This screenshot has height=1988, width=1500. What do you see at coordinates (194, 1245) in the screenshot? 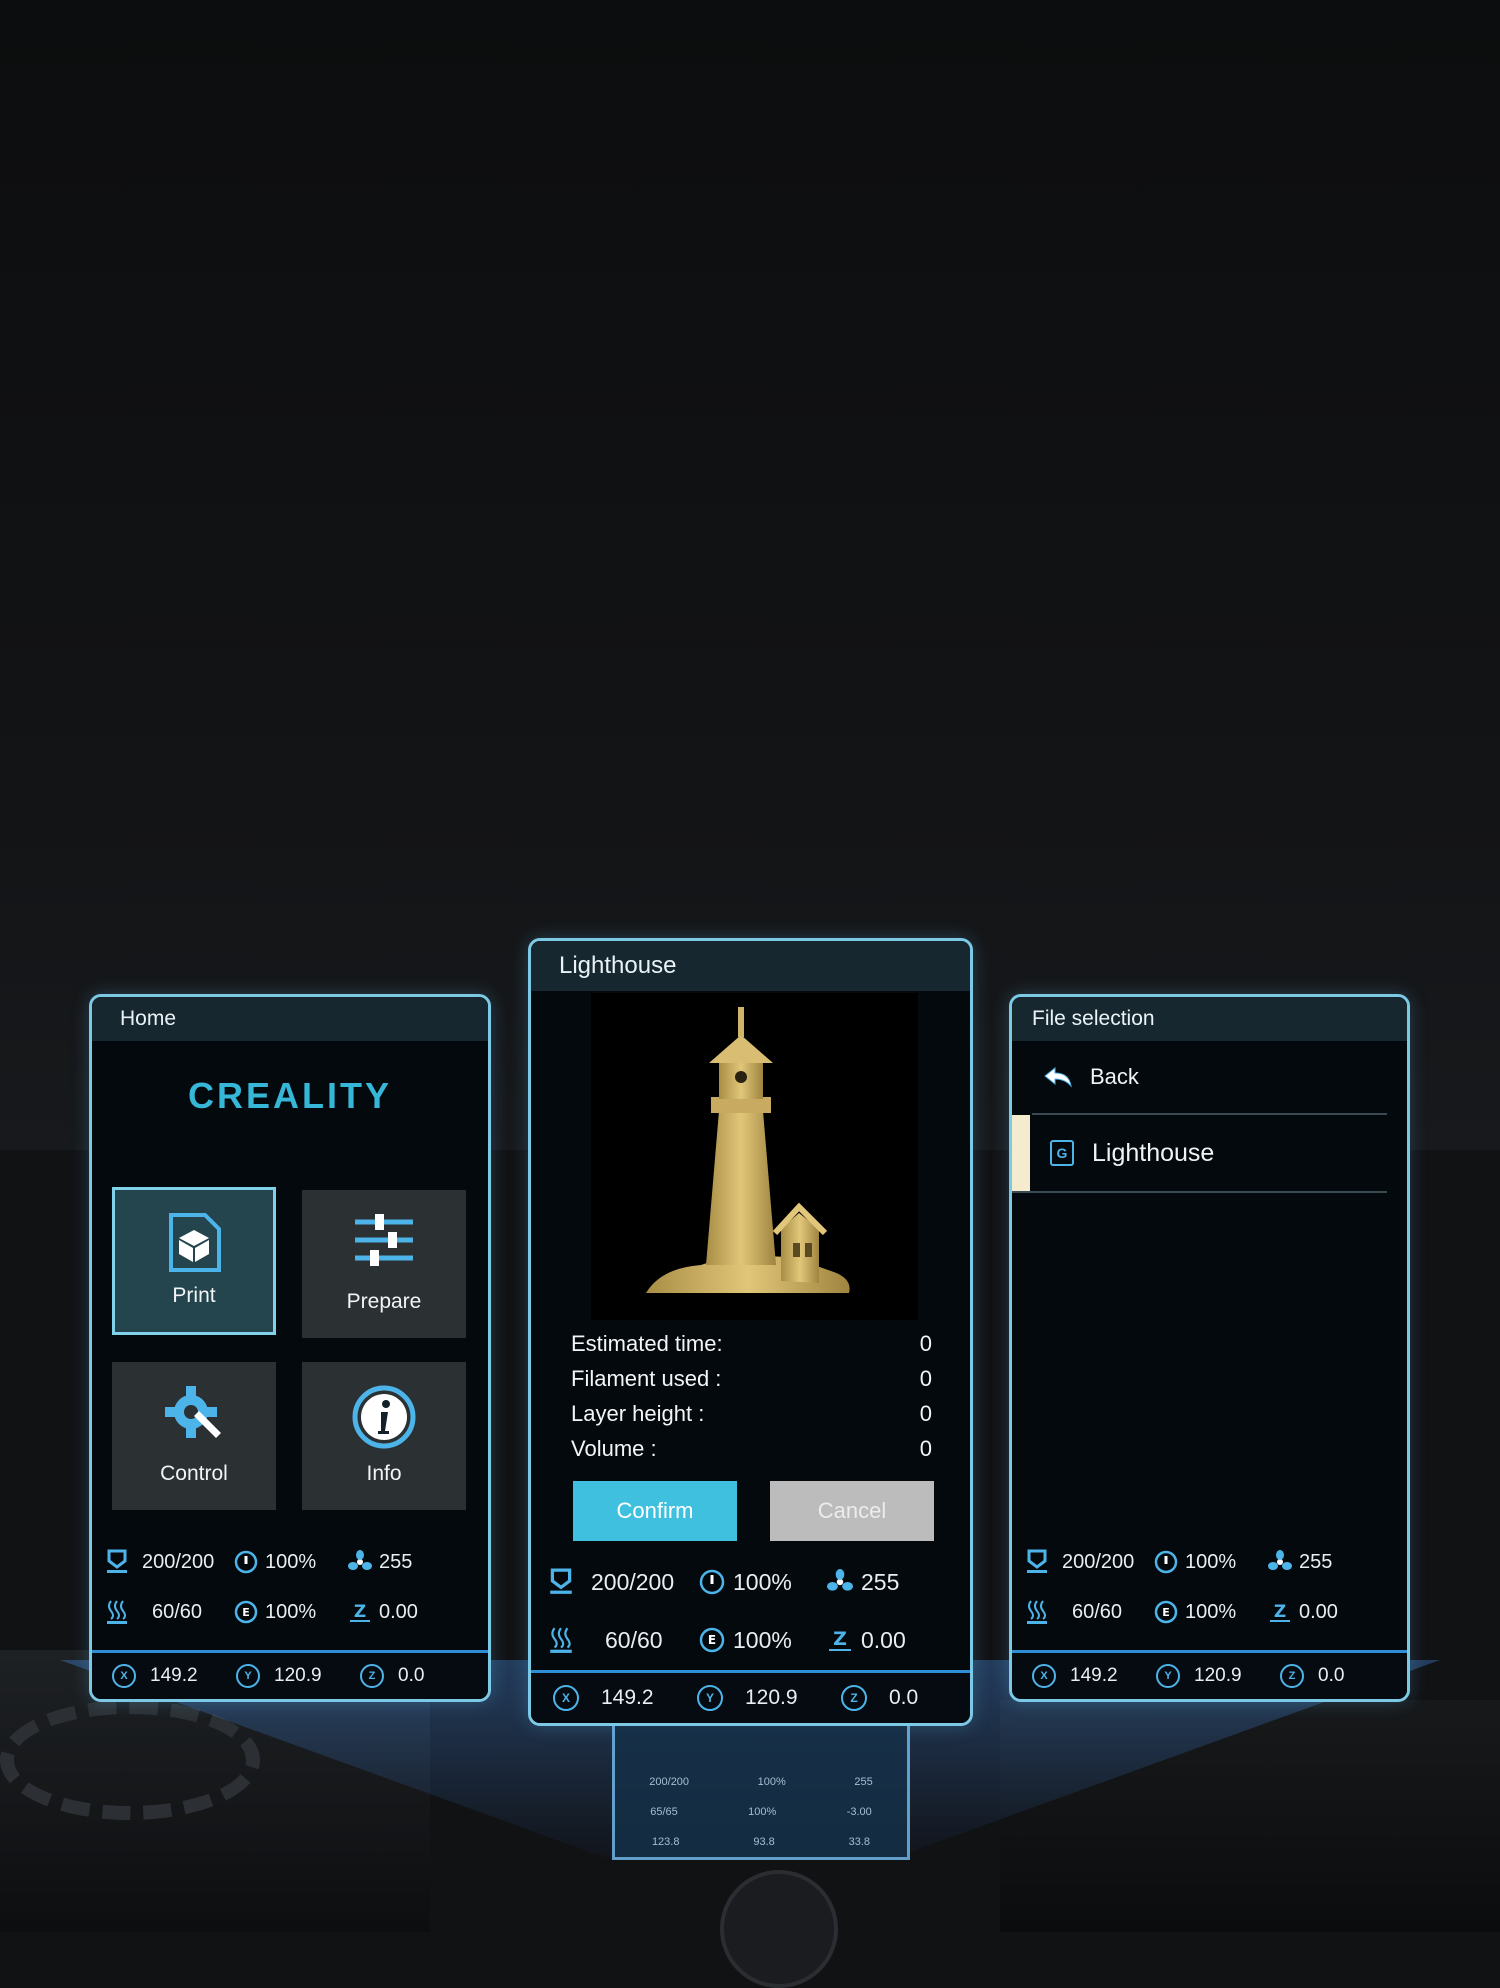
I see `print-icon` at bounding box center [194, 1245].